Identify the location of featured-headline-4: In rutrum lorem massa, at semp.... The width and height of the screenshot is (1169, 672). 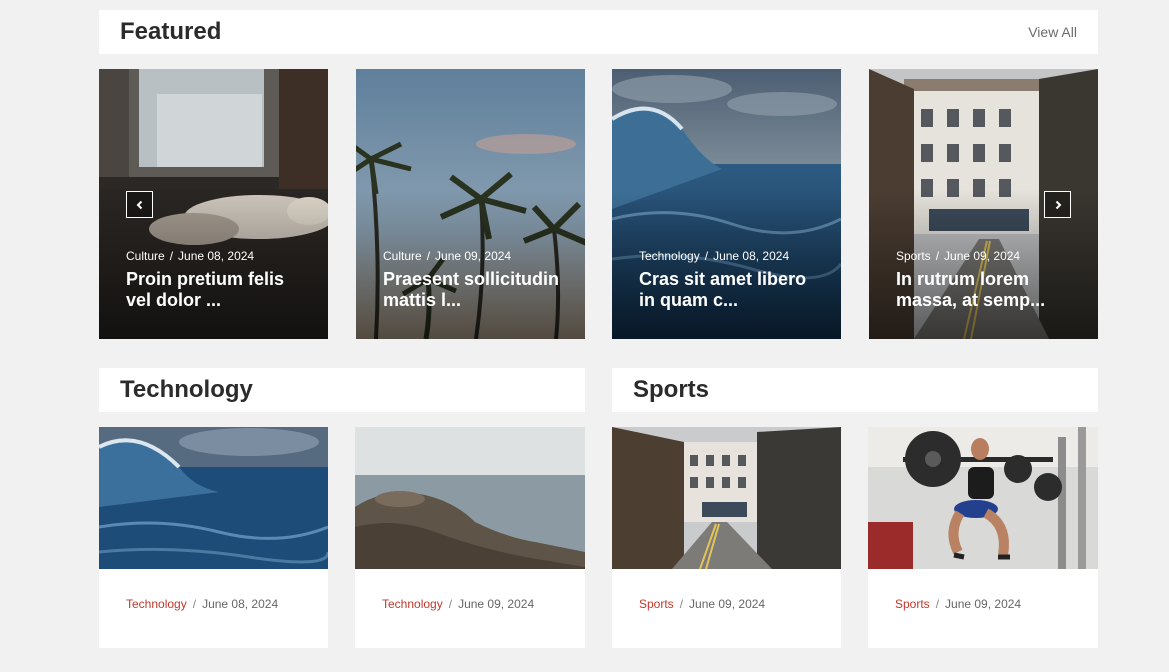
(988, 290).